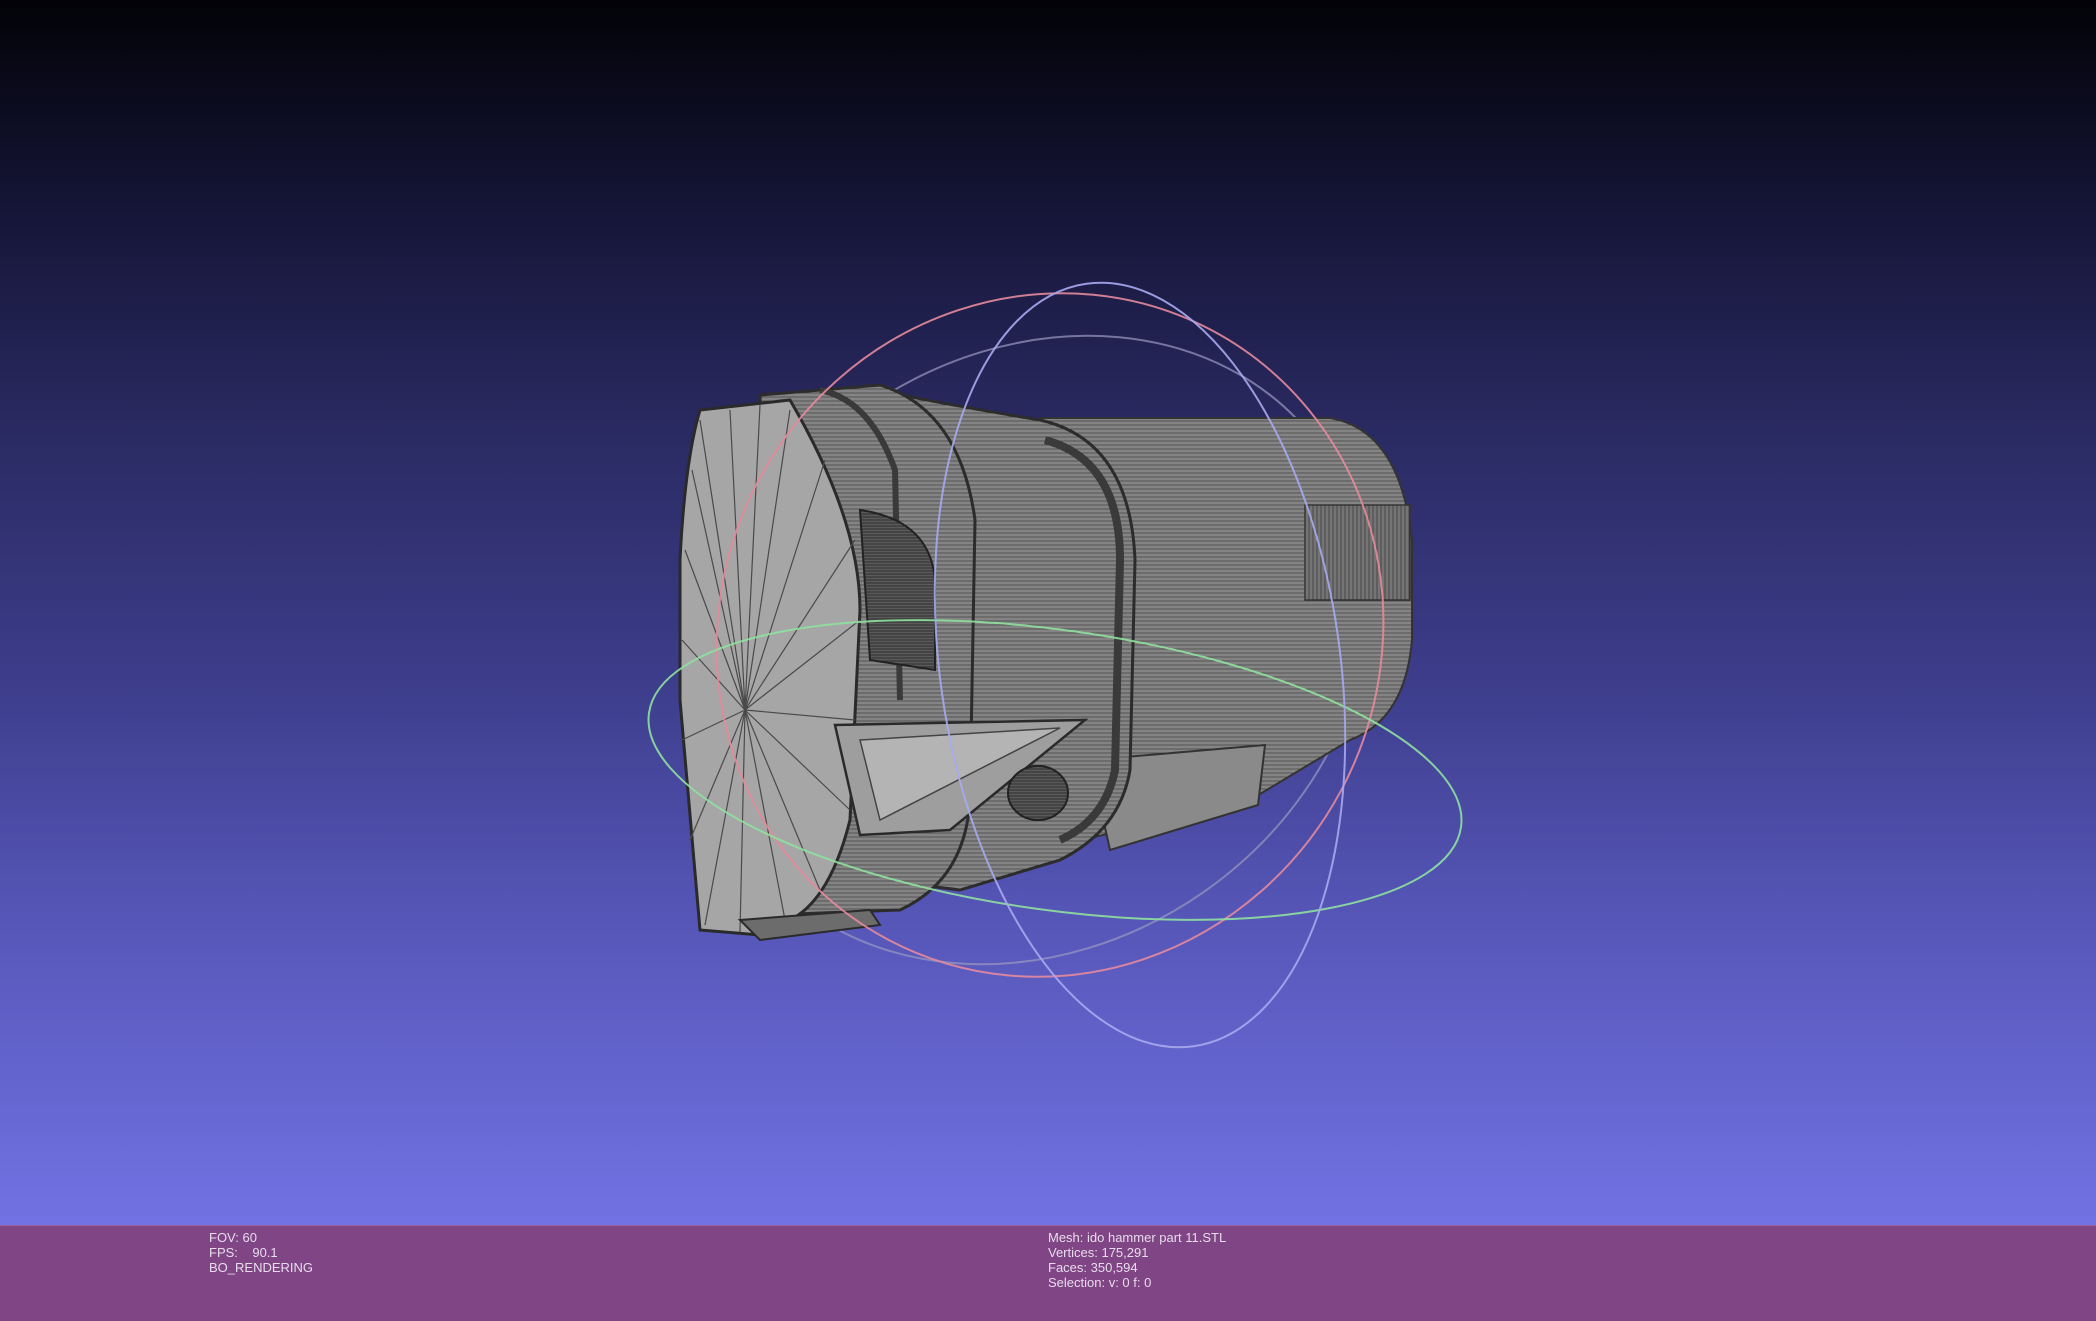 The width and height of the screenshot is (2096, 1321). I want to click on fov-readout: FOV: 60, so click(233, 1237).